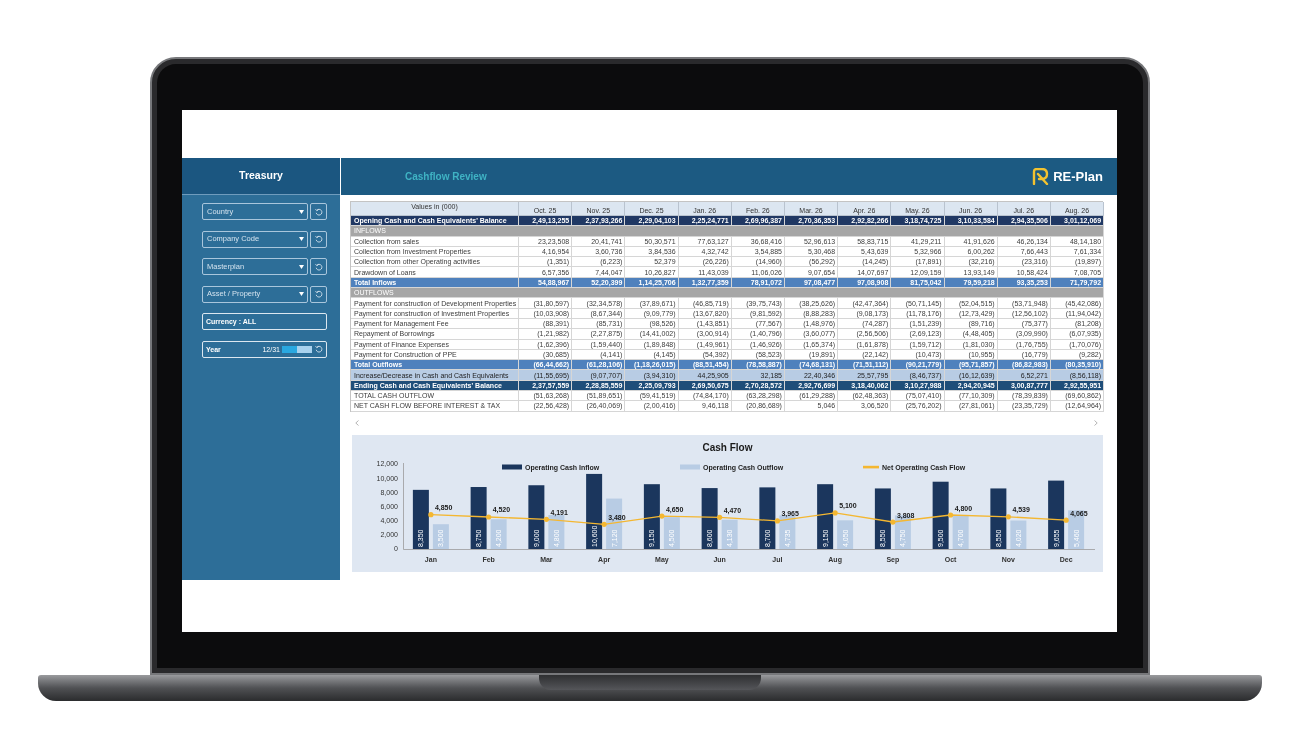 The width and height of the screenshot is (1300, 742). Describe the element at coordinates (297, 349) in the screenshot. I see `year-slider-track` at that location.